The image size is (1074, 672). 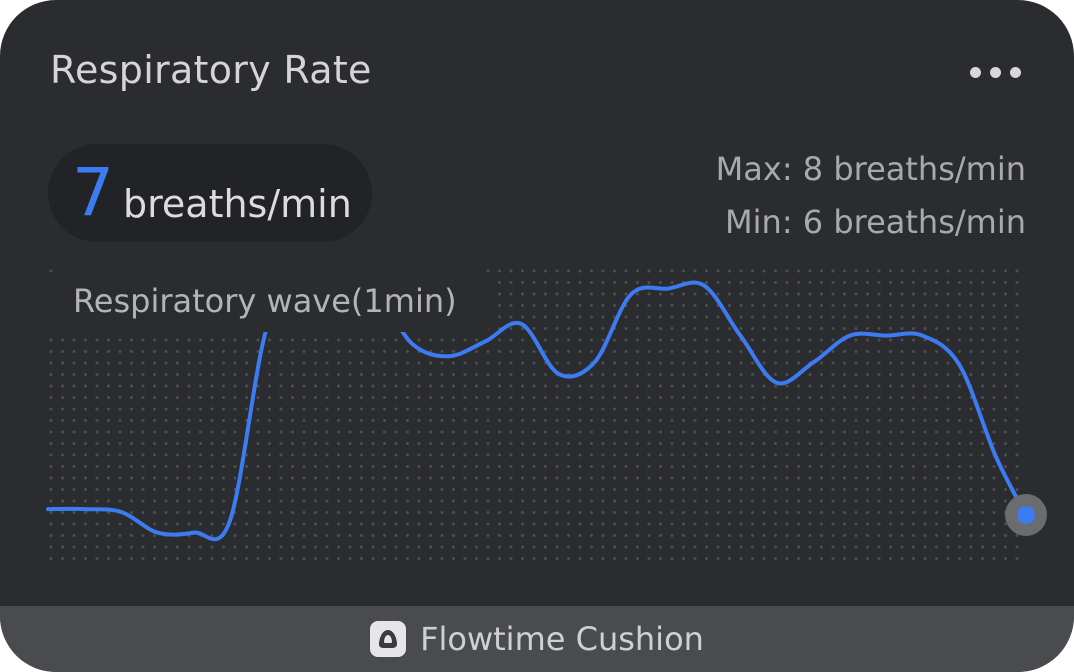 I want to click on cushion-icon, so click(x=388, y=639).